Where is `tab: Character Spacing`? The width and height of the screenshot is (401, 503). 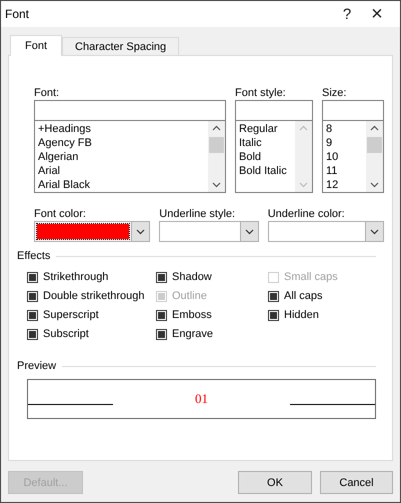 tab: Character Spacing is located at coordinates (121, 46).